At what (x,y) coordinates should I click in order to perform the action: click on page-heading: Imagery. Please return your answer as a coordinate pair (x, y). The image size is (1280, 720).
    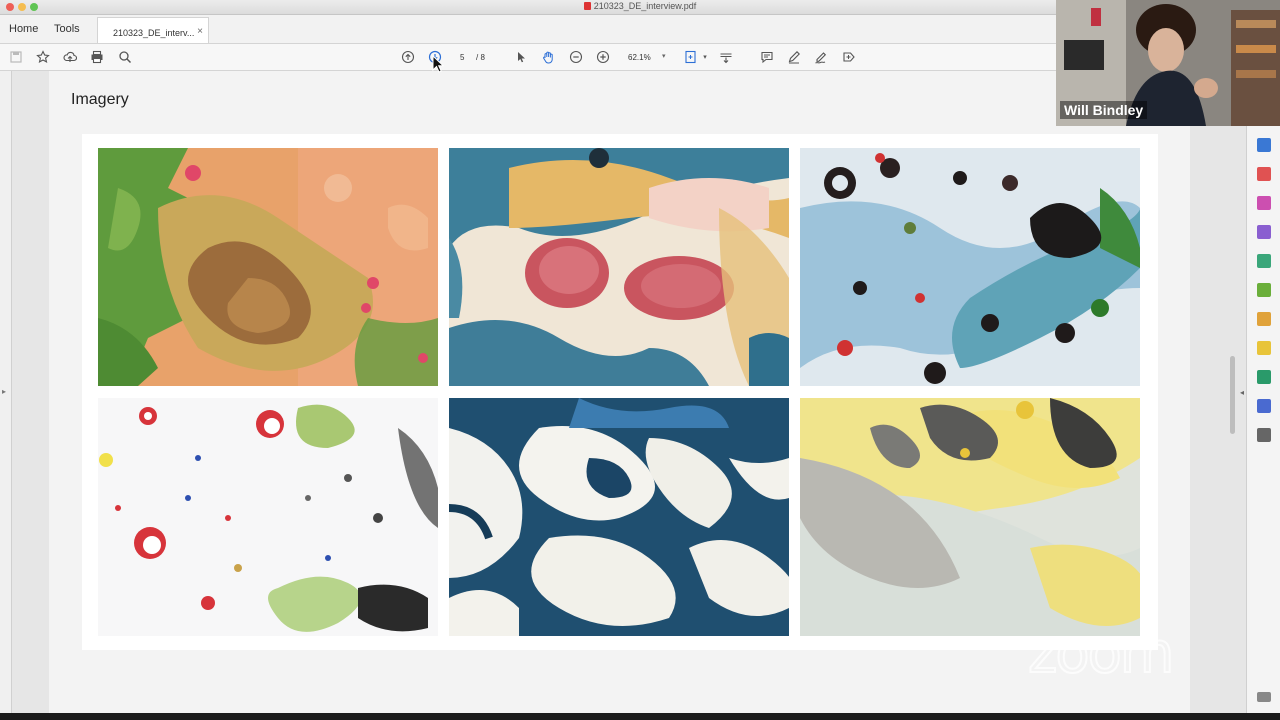
    Looking at the image, I should click on (100, 99).